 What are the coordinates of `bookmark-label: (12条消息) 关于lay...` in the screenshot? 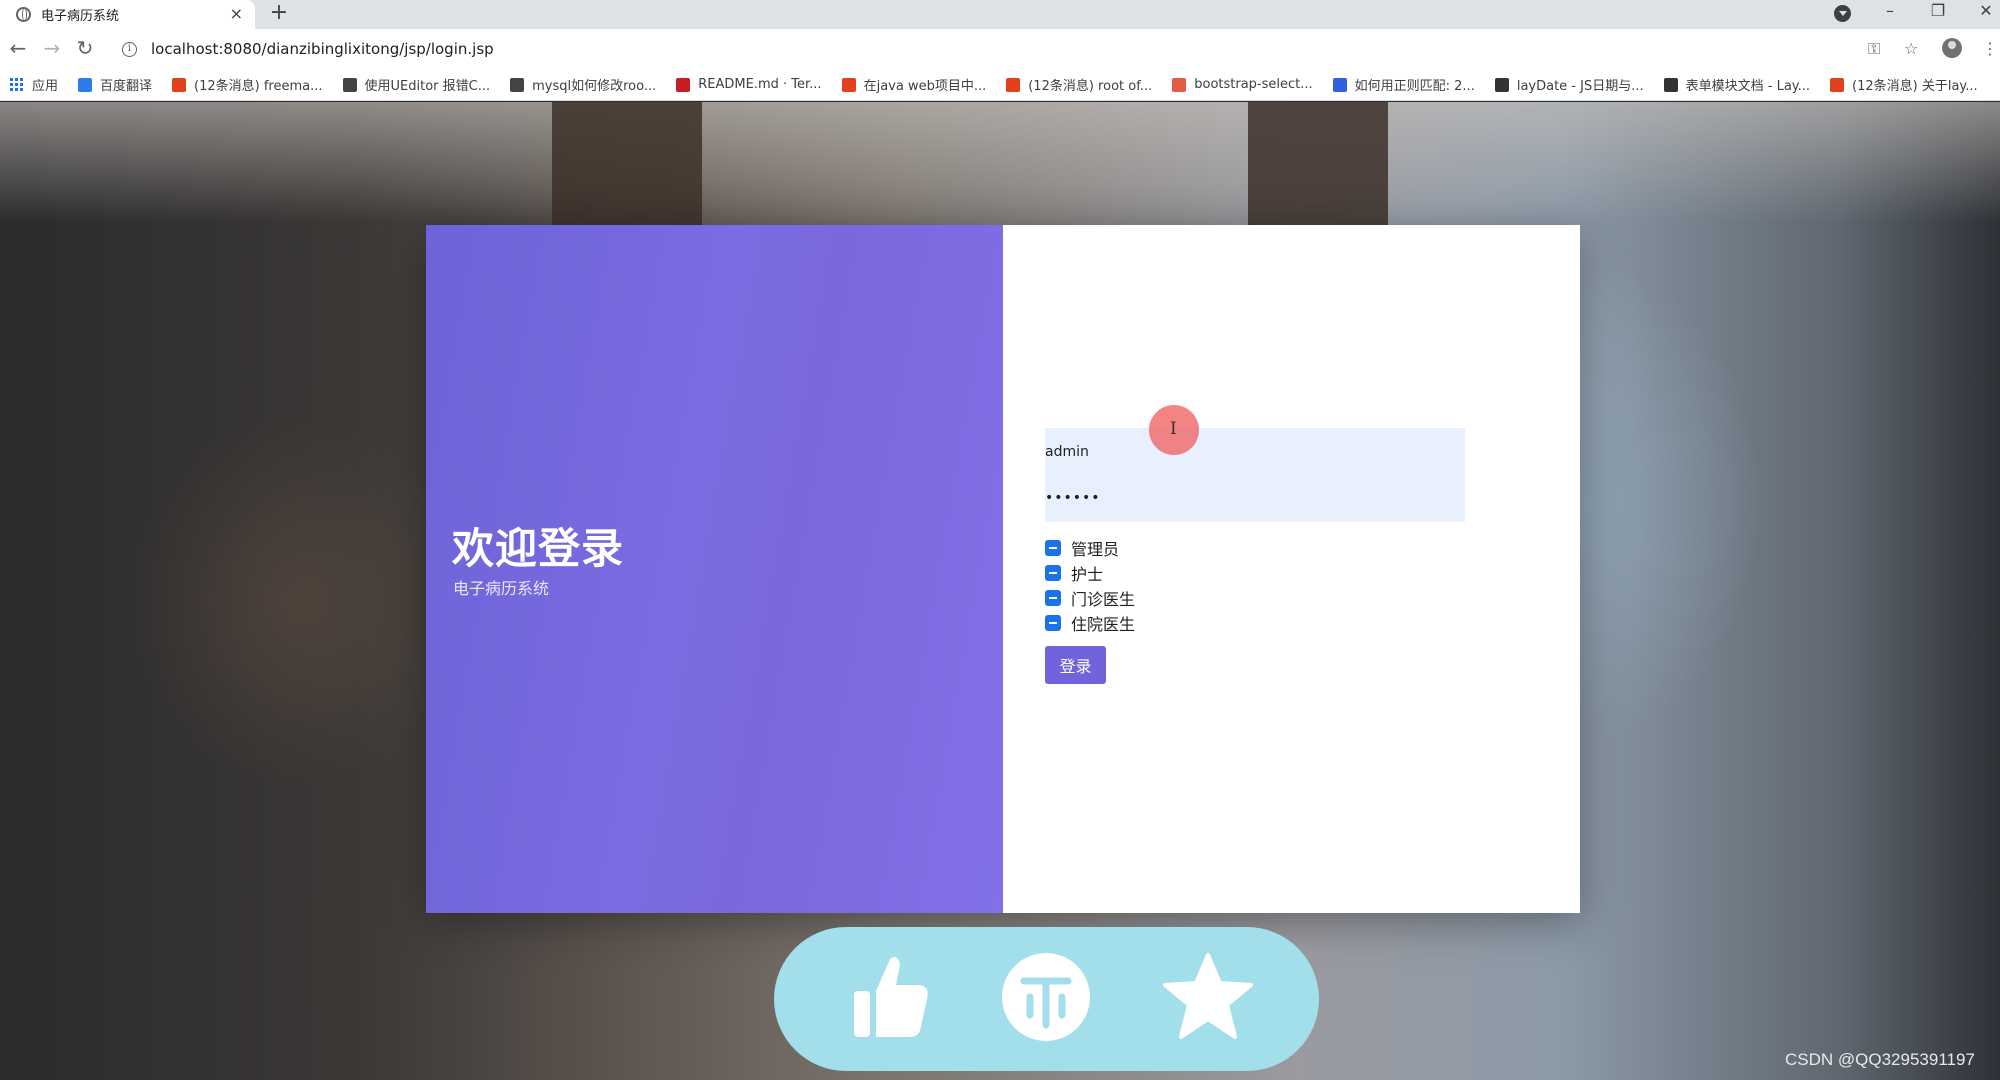 It's located at (1915, 86).